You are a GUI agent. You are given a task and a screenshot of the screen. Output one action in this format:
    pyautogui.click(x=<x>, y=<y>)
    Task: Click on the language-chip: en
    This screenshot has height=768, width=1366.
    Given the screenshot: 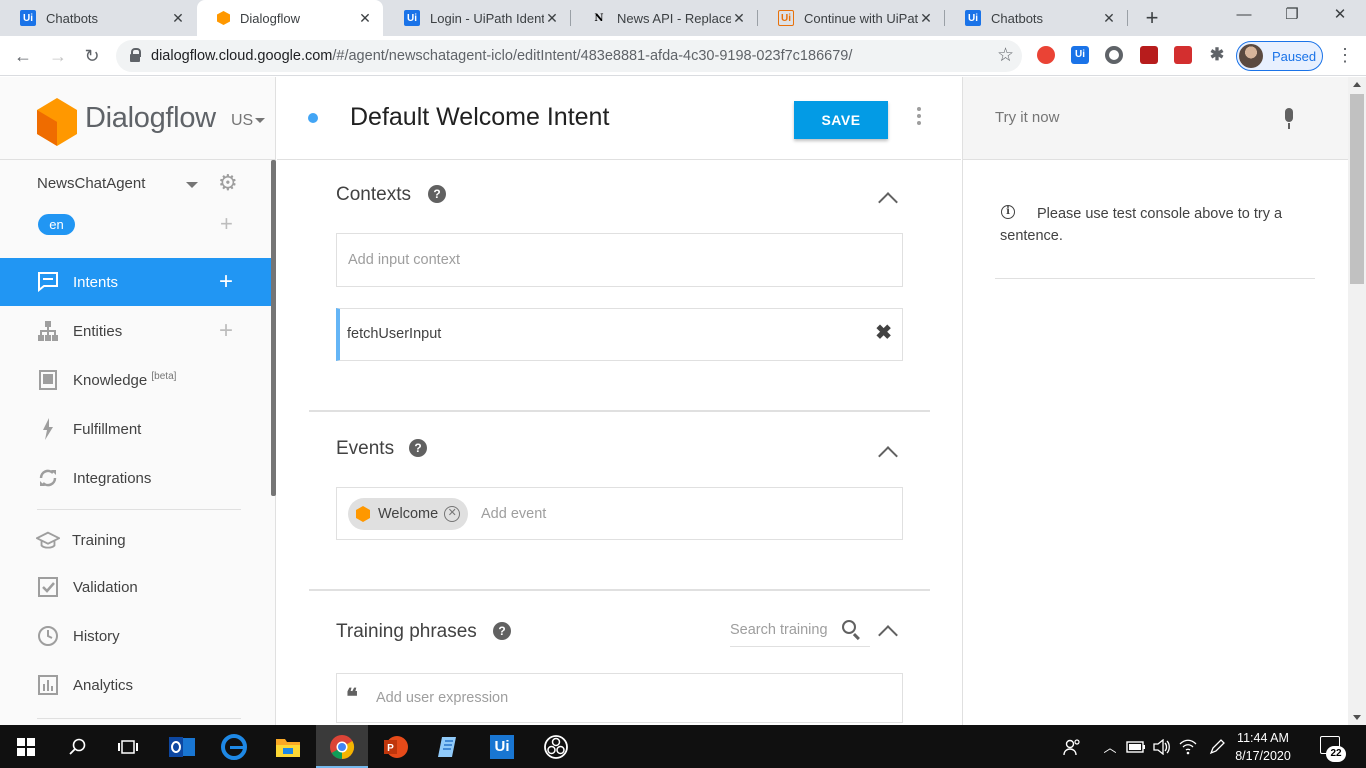 What is the action you would take?
    pyautogui.click(x=56, y=224)
    